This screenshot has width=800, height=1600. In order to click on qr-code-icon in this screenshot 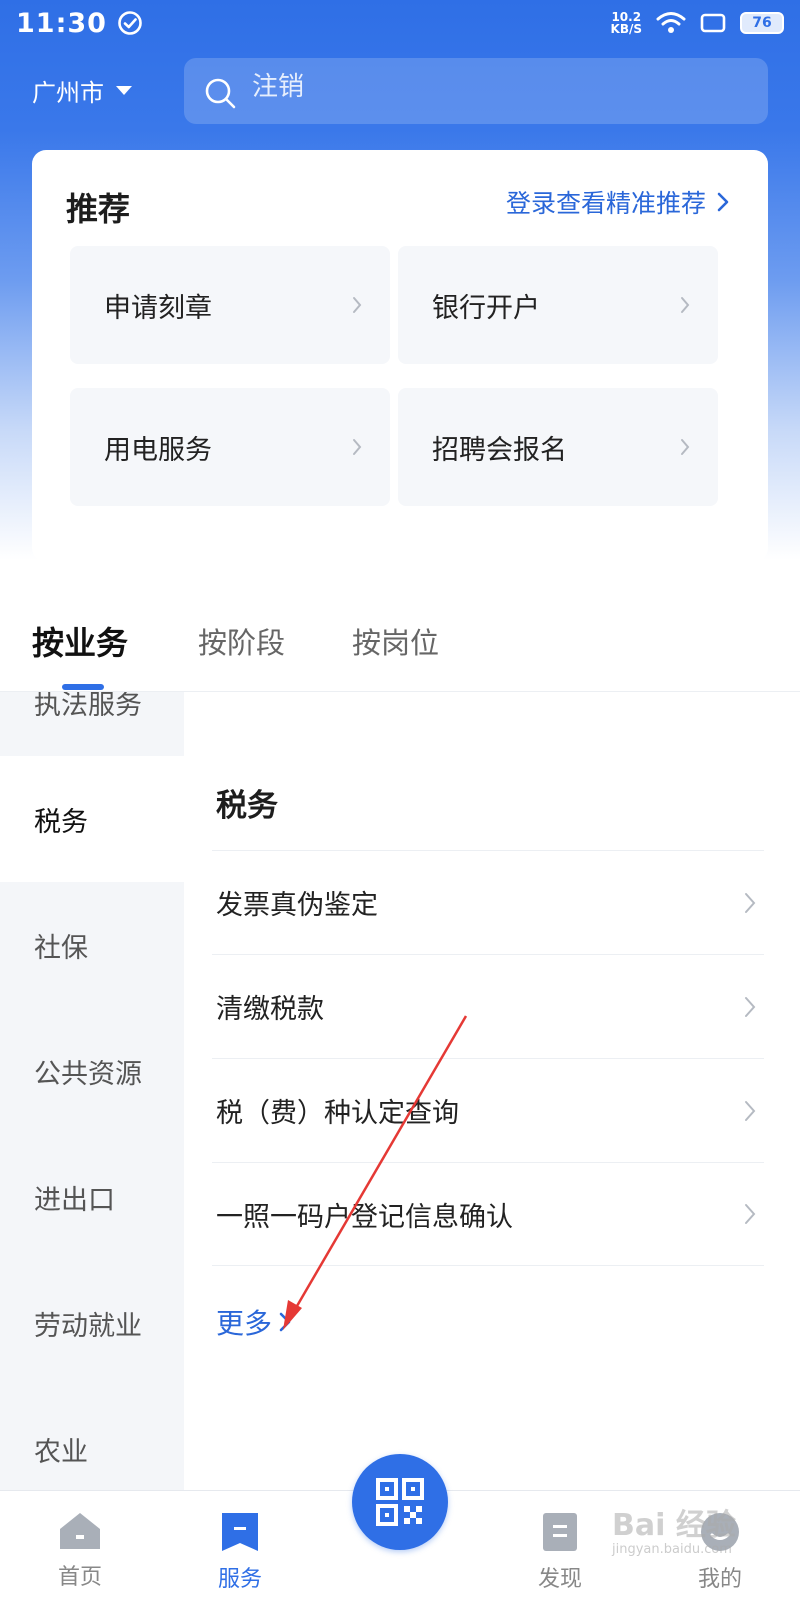, I will do `click(400, 1502)`.